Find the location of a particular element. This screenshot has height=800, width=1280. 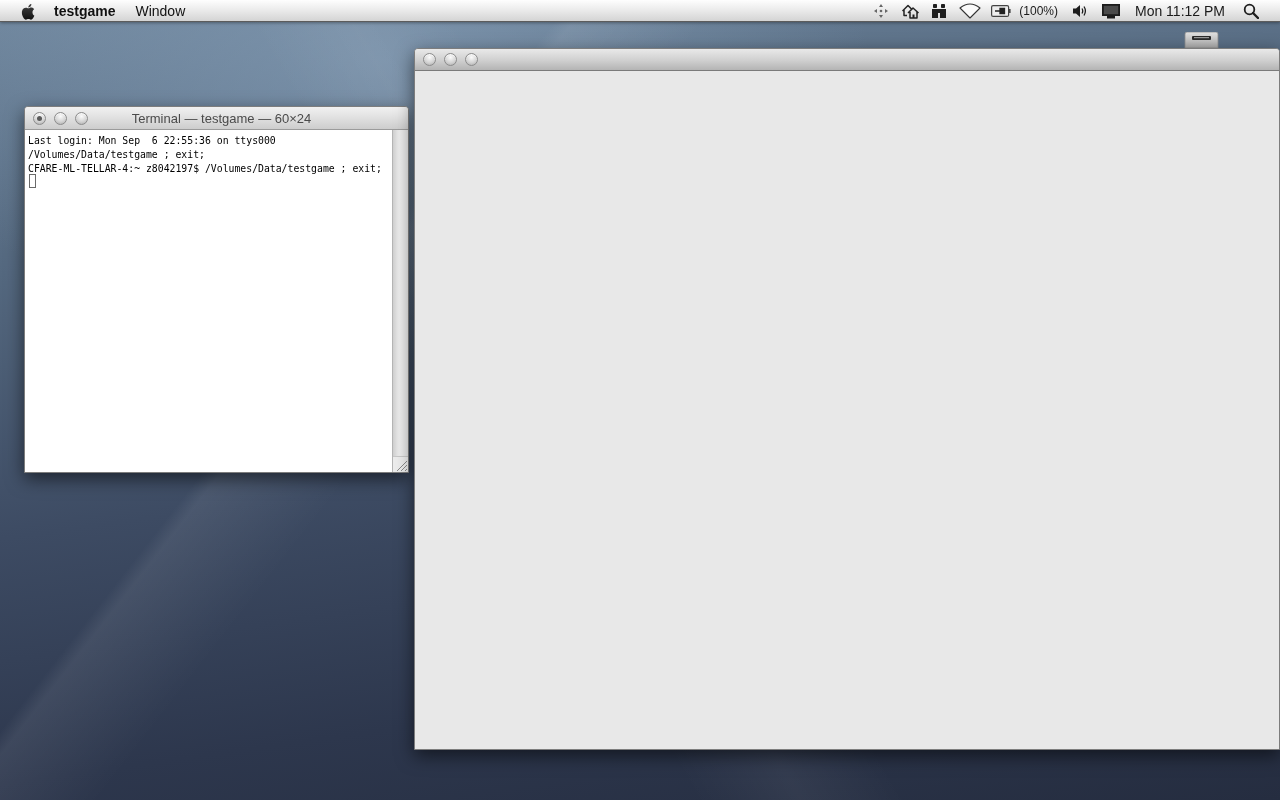

volume-icon is located at coordinates (1079, 10).